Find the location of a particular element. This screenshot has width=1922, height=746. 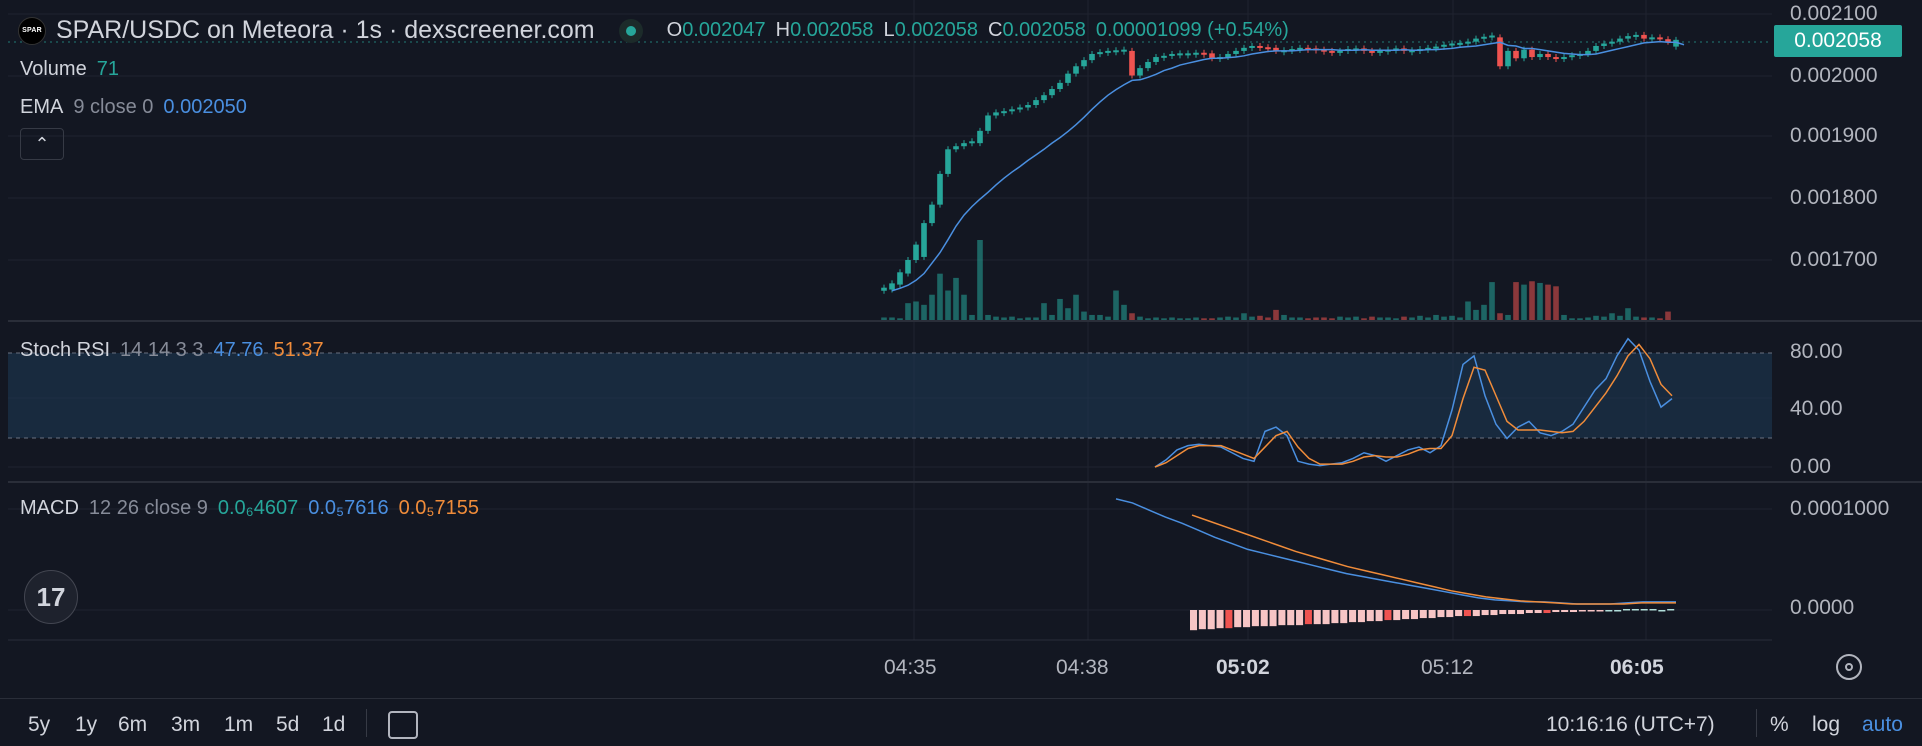

auto-scale-toggle: auto is located at coordinates (1882, 725).